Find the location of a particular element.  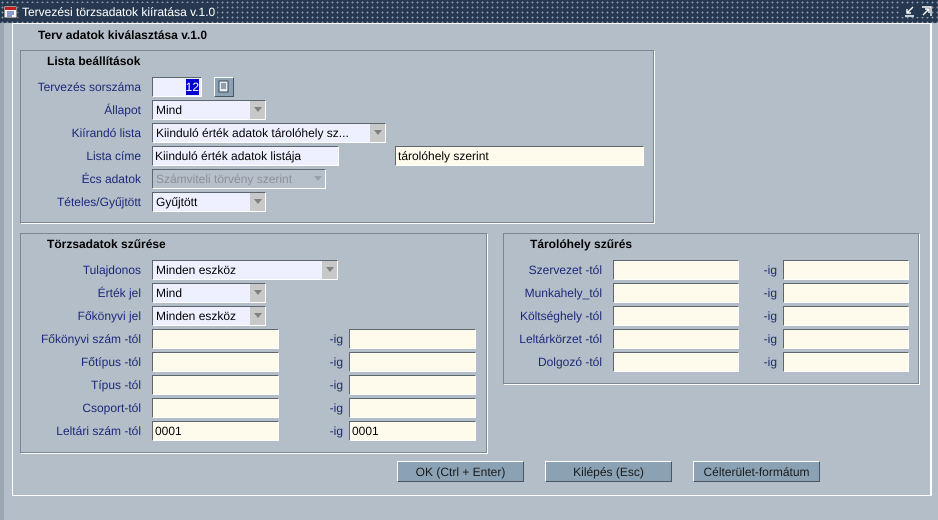

field-label: Leltárkörzet -tól is located at coordinates (560, 339).